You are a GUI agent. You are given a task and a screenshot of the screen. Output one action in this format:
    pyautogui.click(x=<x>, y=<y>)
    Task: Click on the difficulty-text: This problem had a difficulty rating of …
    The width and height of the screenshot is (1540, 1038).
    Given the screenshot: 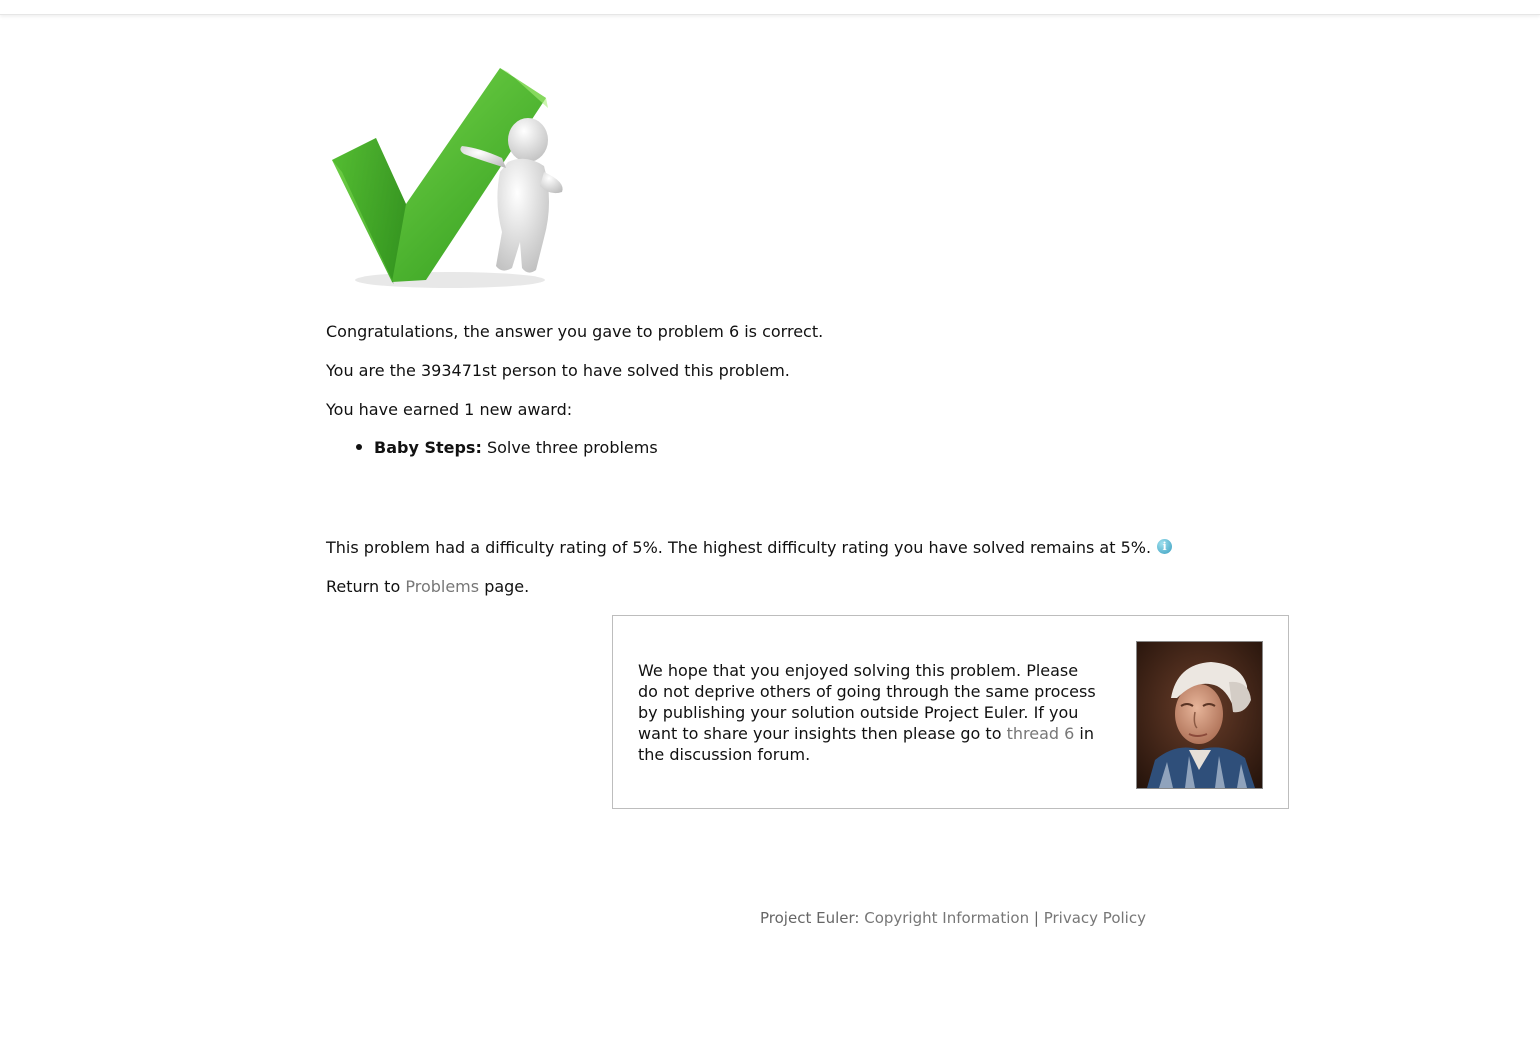 What is the action you would take?
    pyautogui.click(x=739, y=547)
    